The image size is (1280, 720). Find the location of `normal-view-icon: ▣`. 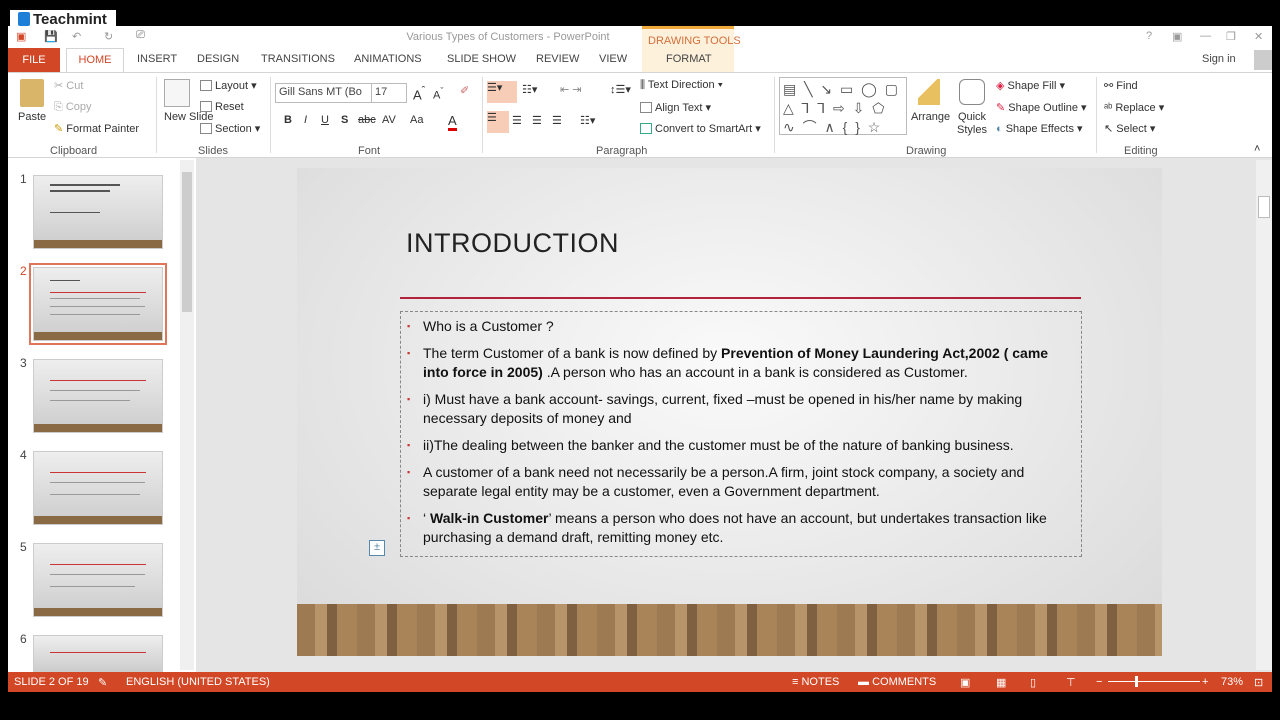

normal-view-icon: ▣ is located at coordinates (965, 682).